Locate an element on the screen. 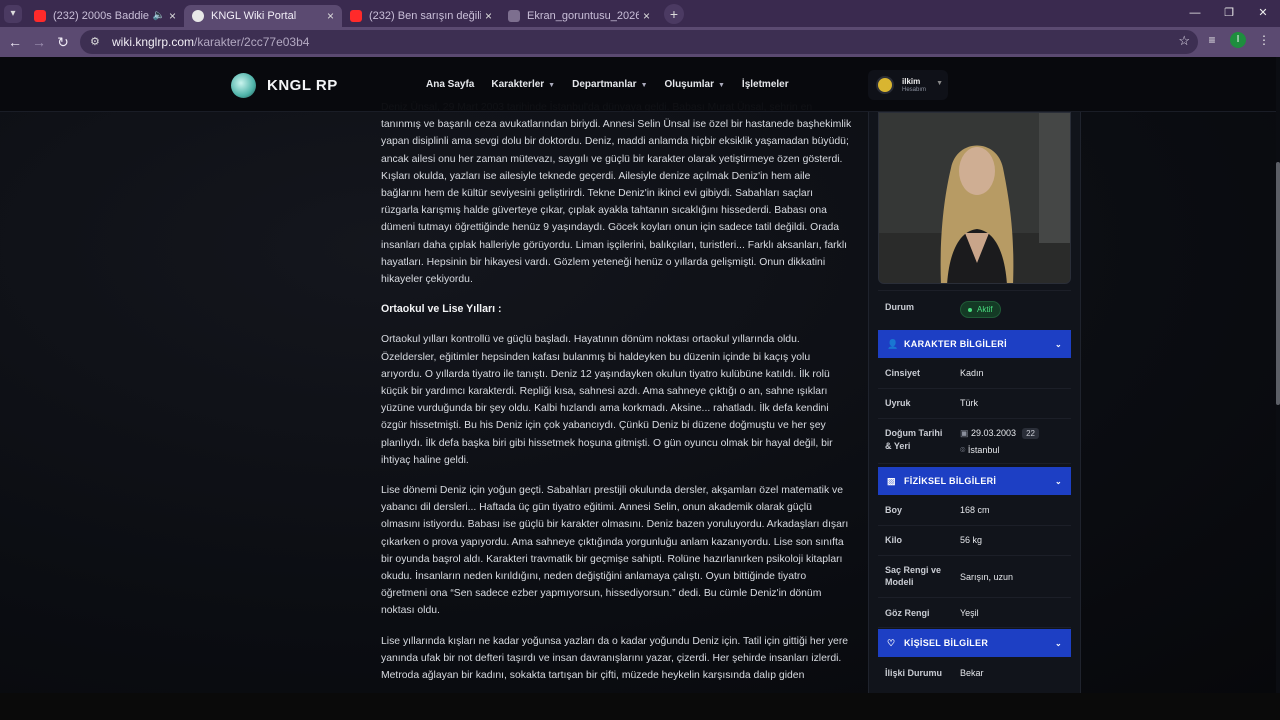 The image size is (1280, 720). image-icon is located at coordinates (514, 15).